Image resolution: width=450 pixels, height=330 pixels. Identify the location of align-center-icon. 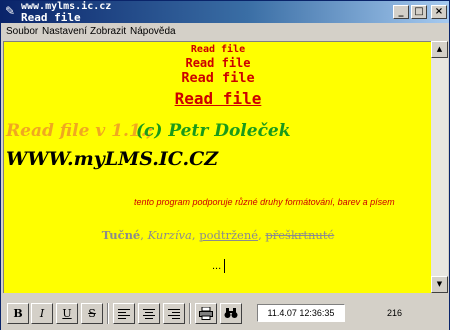
(149, 314).